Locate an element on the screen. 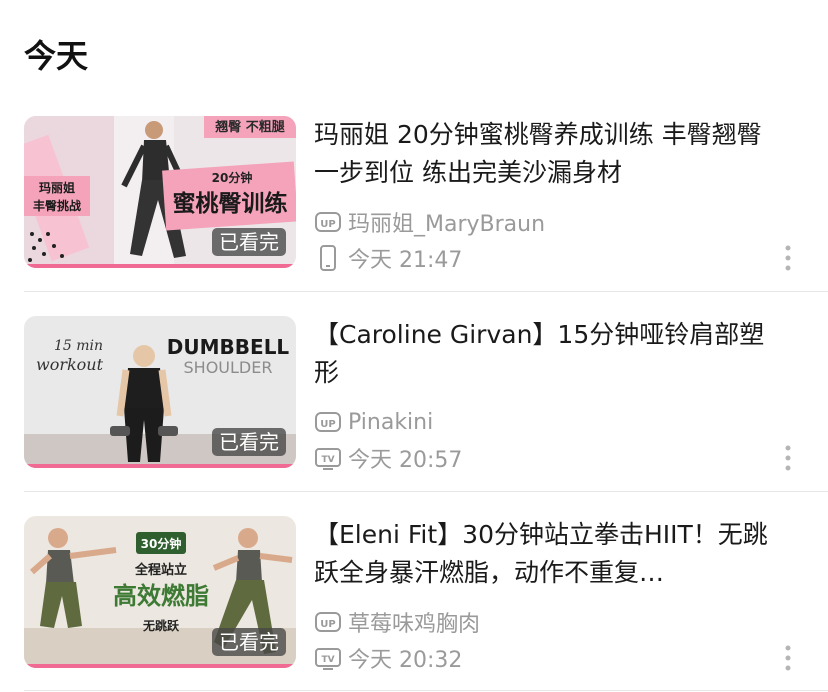  thumb-headline-text: DUMBBELL is located at coordinates (228, 347).